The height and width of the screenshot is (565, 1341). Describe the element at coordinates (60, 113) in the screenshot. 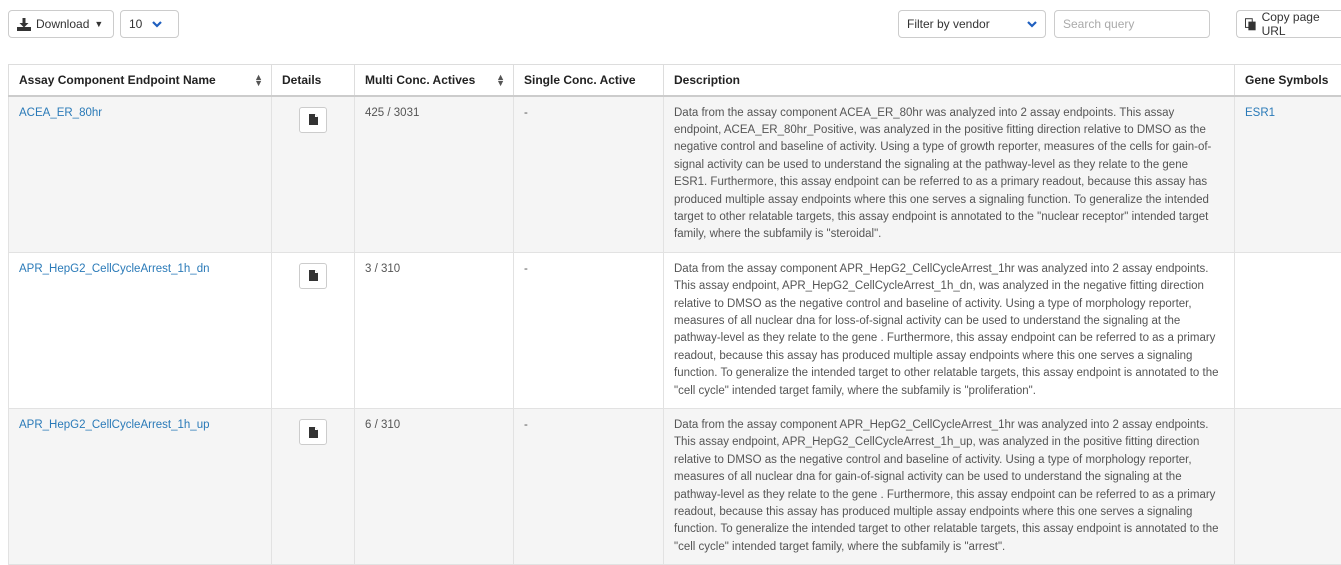

I see `endpoint-link: ACEA_ER_80hr` at that location.